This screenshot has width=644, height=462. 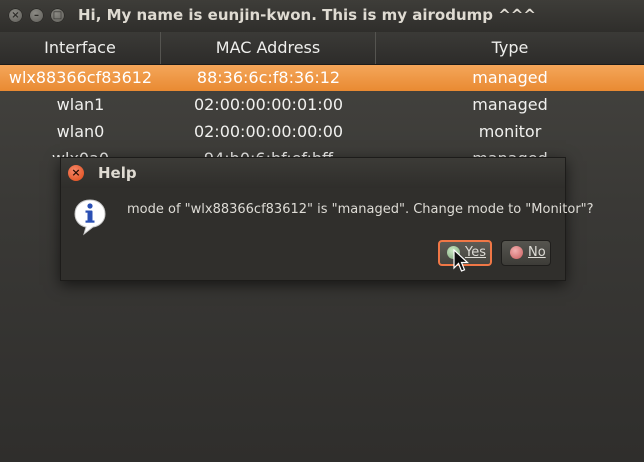 What do you see at coordinates (510, 131) in the screenshot?
I see `cell-type: monitor` at bounding box center [510, 131].